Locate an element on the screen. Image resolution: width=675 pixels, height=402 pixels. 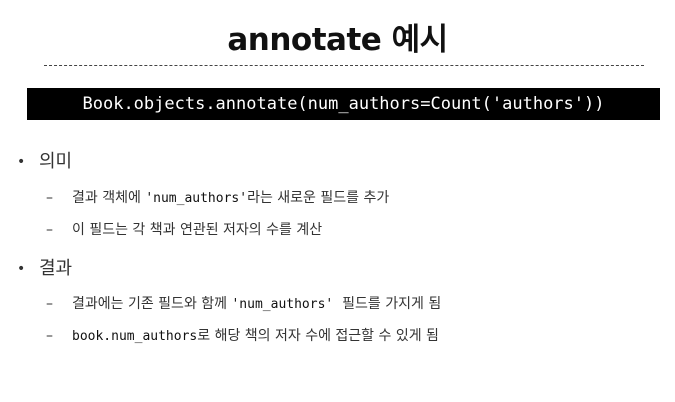
list-item-pre: 이 필드는 각 책과 연관된 저자의 수를 계산 is located at coordinates (197, 230).